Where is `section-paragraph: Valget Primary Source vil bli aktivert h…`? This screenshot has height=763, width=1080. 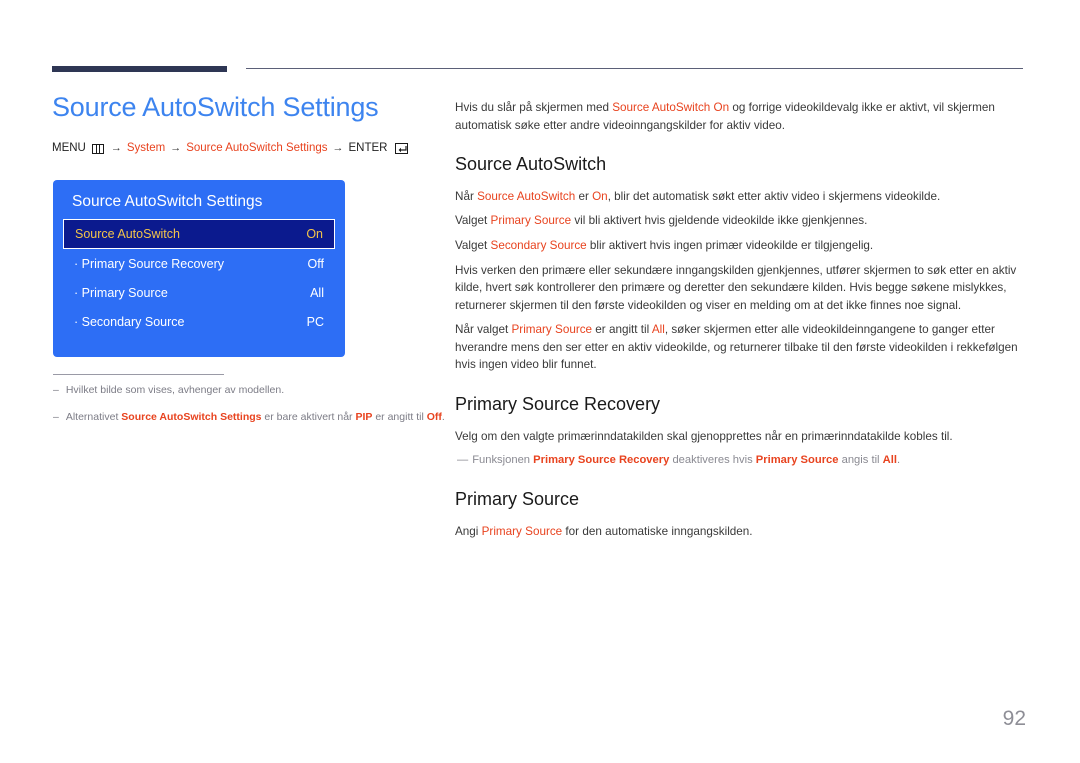 section-paragraph: Valget Primary Source vil bli aktivert h… is located at coordinates (740, 221).